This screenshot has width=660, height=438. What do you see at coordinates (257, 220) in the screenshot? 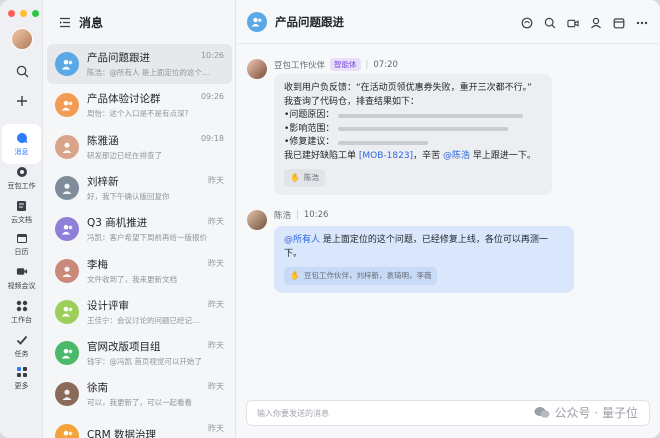
I see `sender-avatar` at bounding box center [257, 220].